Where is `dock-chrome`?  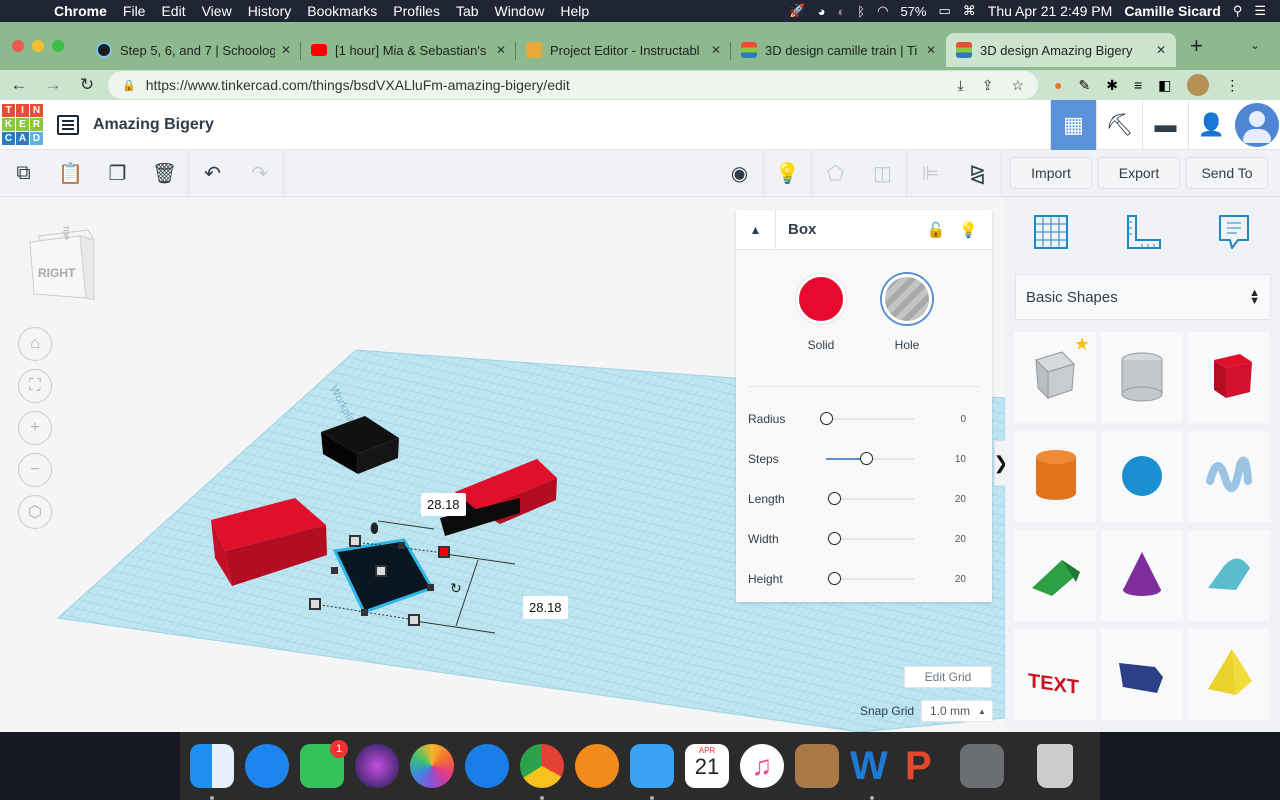 dock-chrome is located at coordinates (542, 772).